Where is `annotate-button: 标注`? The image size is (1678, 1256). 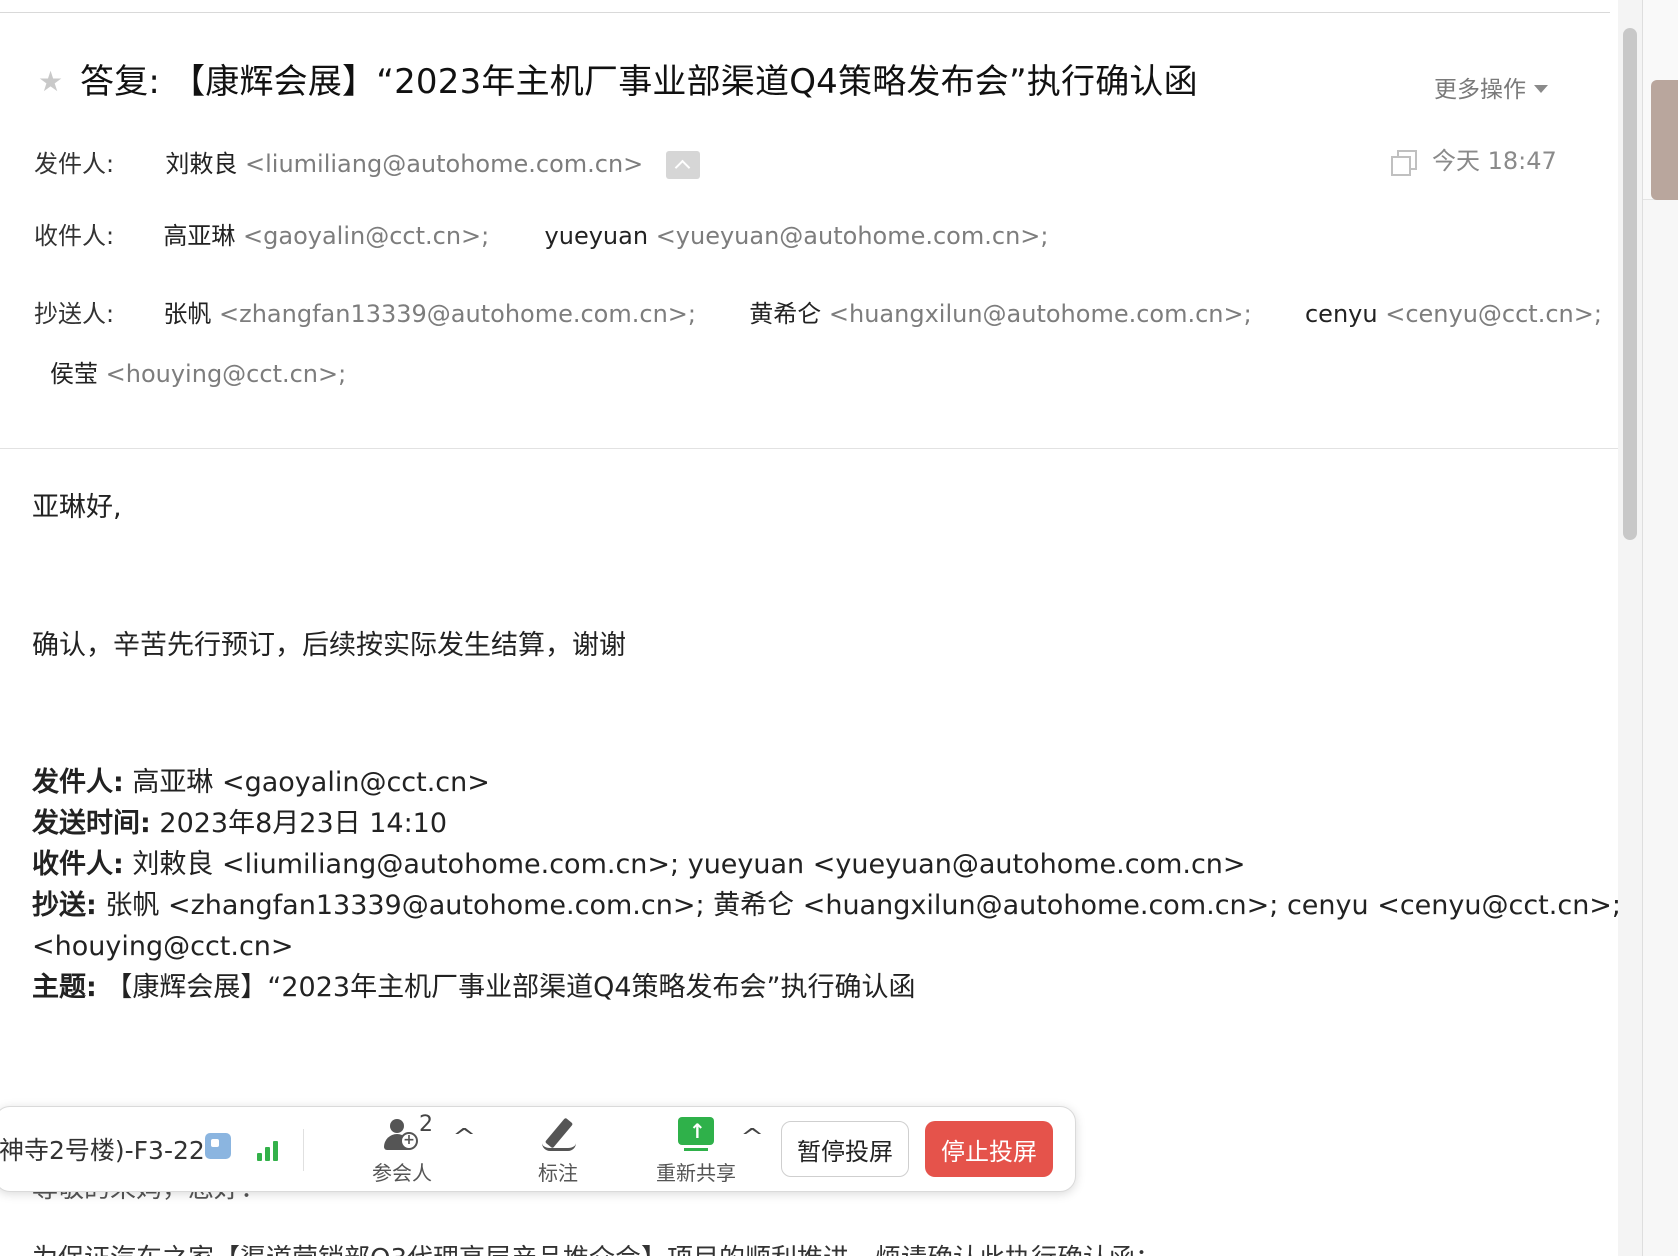 annotate-button: 标注 is located at coordinates (558, 1151).